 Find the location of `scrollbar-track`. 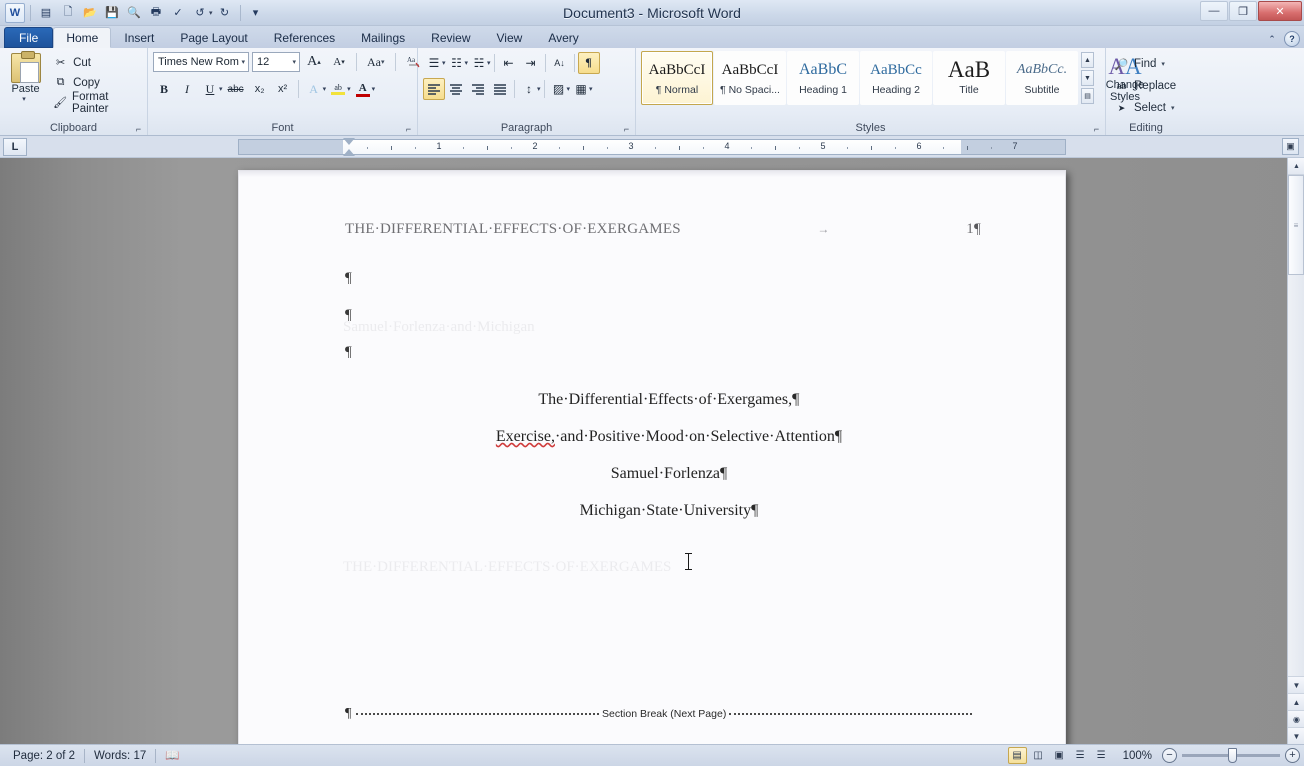

scrollbar-track is located at coordinates (1296, 475).